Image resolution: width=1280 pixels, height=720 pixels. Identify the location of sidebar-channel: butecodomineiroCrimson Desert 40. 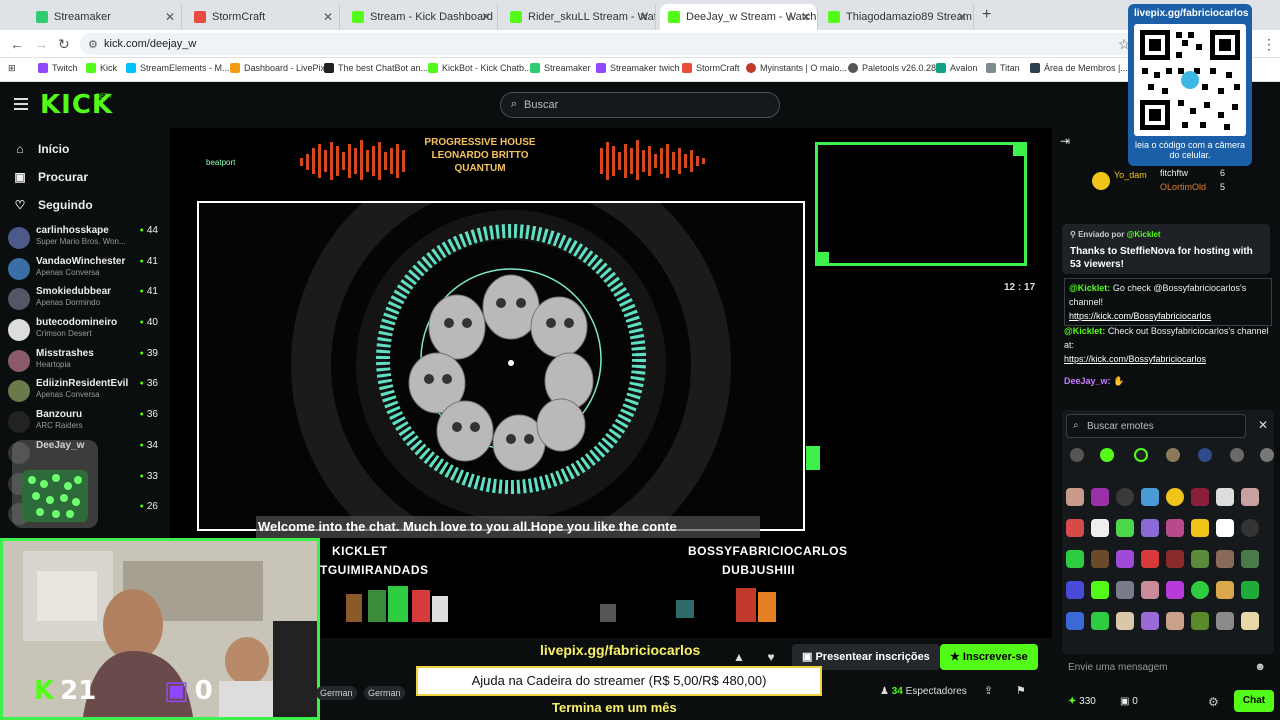
(86, 332).